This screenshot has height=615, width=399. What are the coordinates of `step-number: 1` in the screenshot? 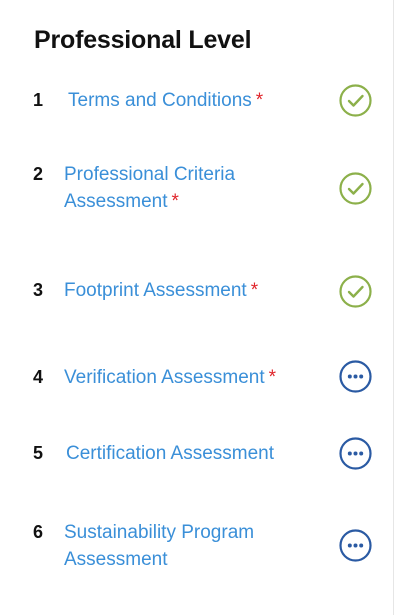 It's located at (38, 100).